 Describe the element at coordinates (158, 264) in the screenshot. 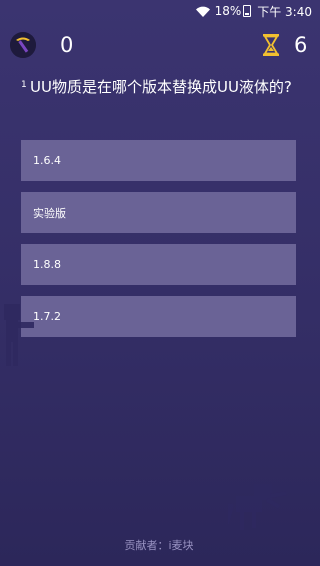

I see `answer-option-3: 1.8.8` at that location.